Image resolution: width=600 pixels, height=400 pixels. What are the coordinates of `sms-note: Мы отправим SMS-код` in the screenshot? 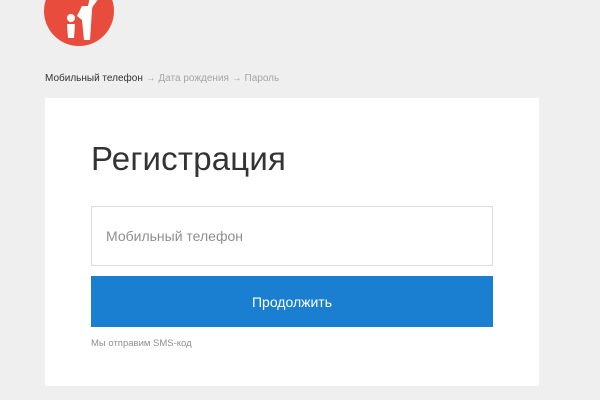 It's located at (141, 343).